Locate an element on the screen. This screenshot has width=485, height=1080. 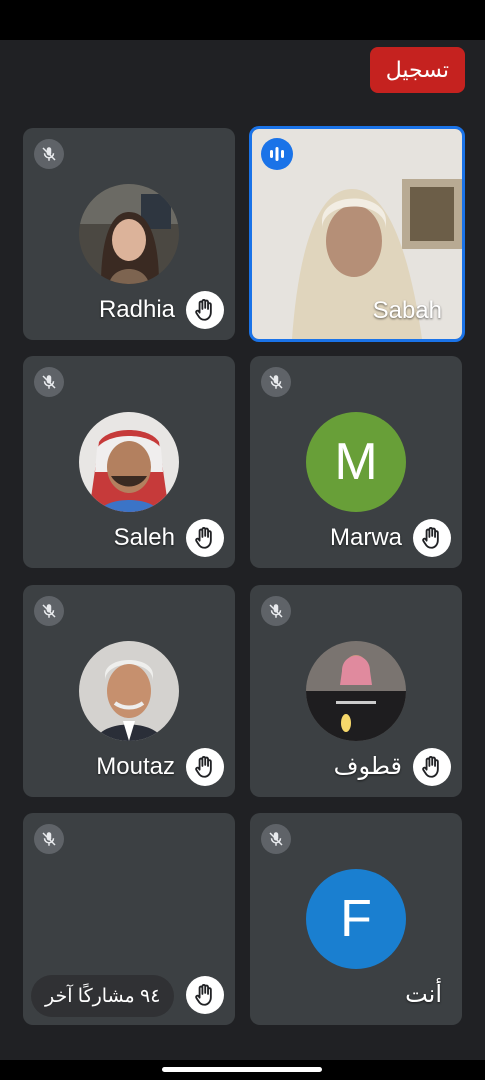
participant-tile-saleh: Saleh is located at coordinates (129, 462).